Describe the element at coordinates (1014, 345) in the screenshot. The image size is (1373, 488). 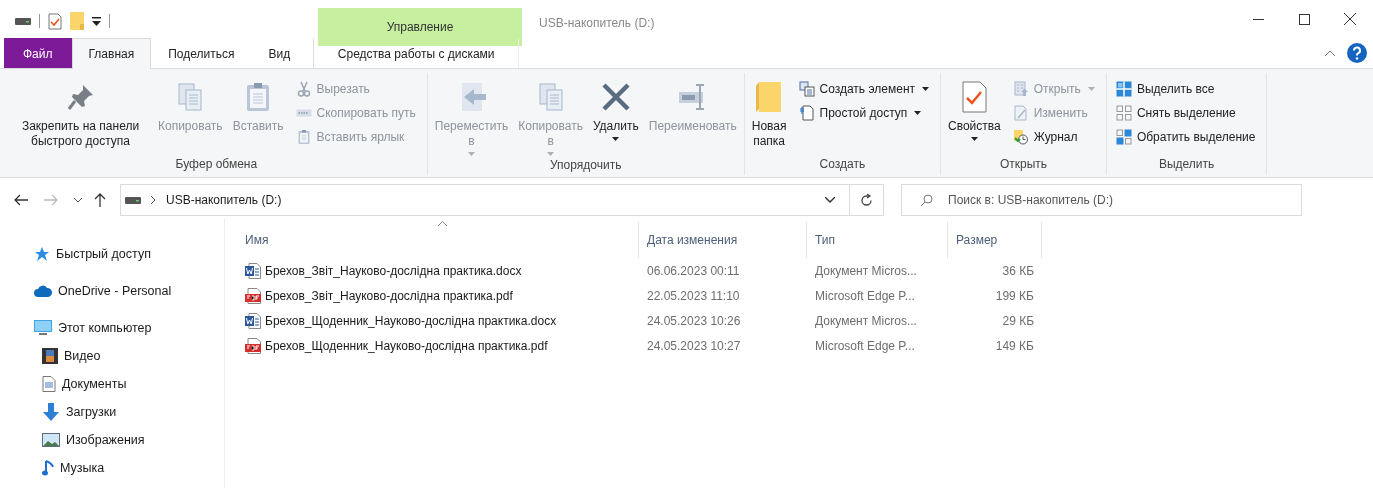
I see `file-size: 149 КБ` at that location.